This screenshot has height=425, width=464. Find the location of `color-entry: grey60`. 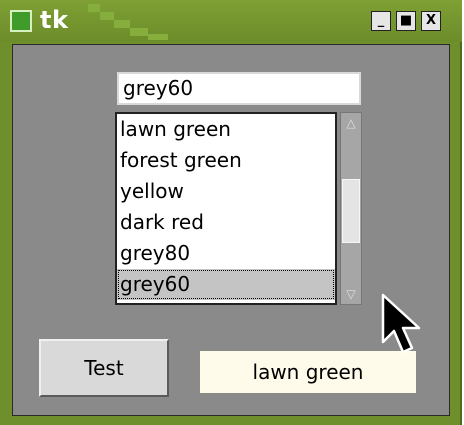

color-entry: grey60 is located at coordinates (239, 88).